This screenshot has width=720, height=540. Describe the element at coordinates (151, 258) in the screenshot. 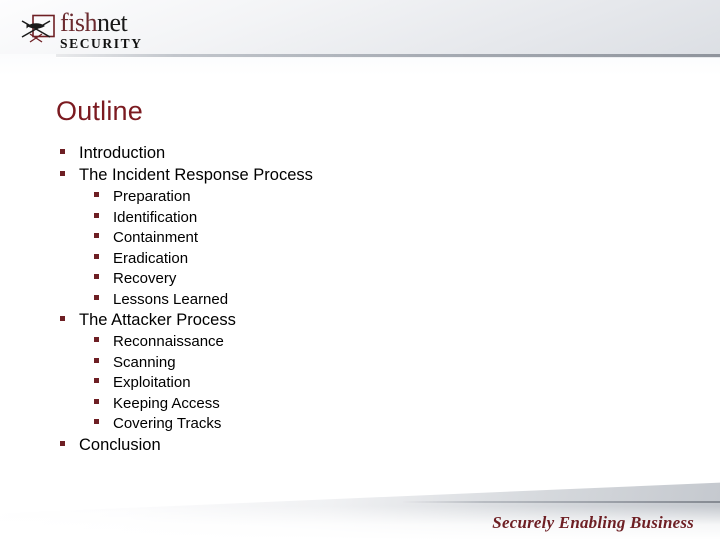

I see `list-item-label: Eradication` at that location.